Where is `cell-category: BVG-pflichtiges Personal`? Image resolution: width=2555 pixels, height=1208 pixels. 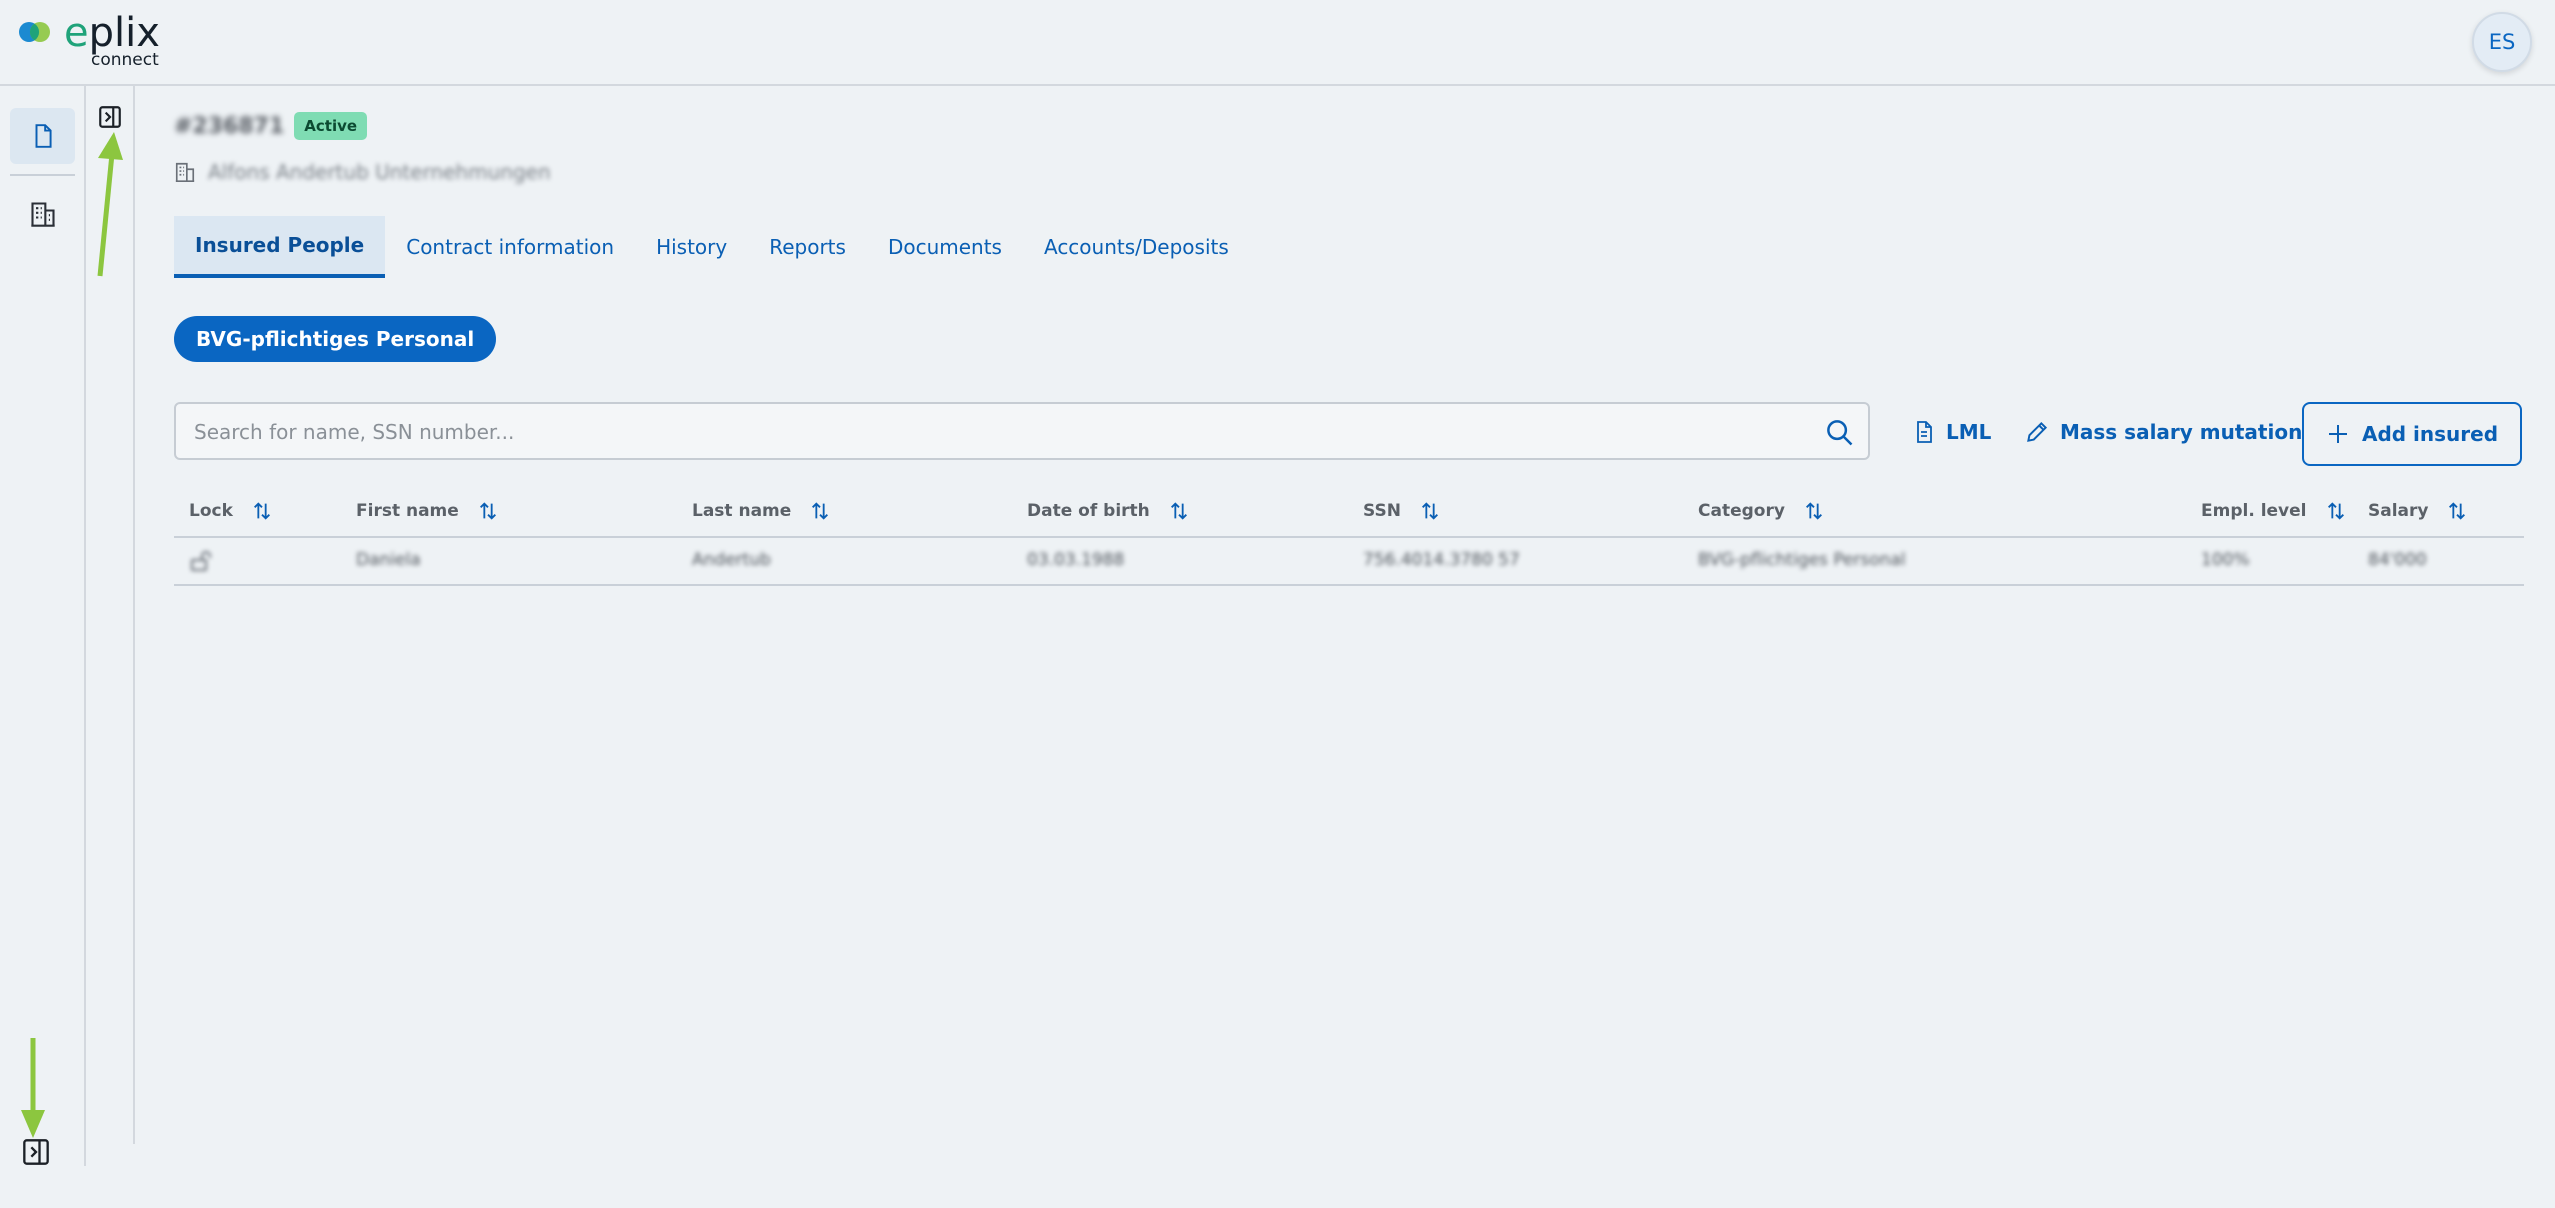
cell-category: BVG-pflichtiges Personal is located at coordinates (1802, 560).